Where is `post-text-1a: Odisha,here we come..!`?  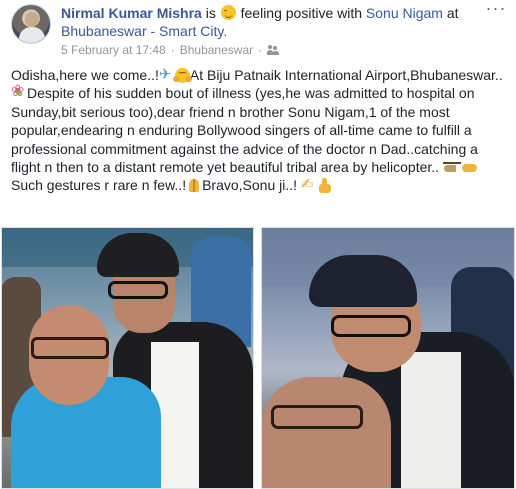 post-text-1a: Odisha,here we come..! is located at coordinates (85, 75).